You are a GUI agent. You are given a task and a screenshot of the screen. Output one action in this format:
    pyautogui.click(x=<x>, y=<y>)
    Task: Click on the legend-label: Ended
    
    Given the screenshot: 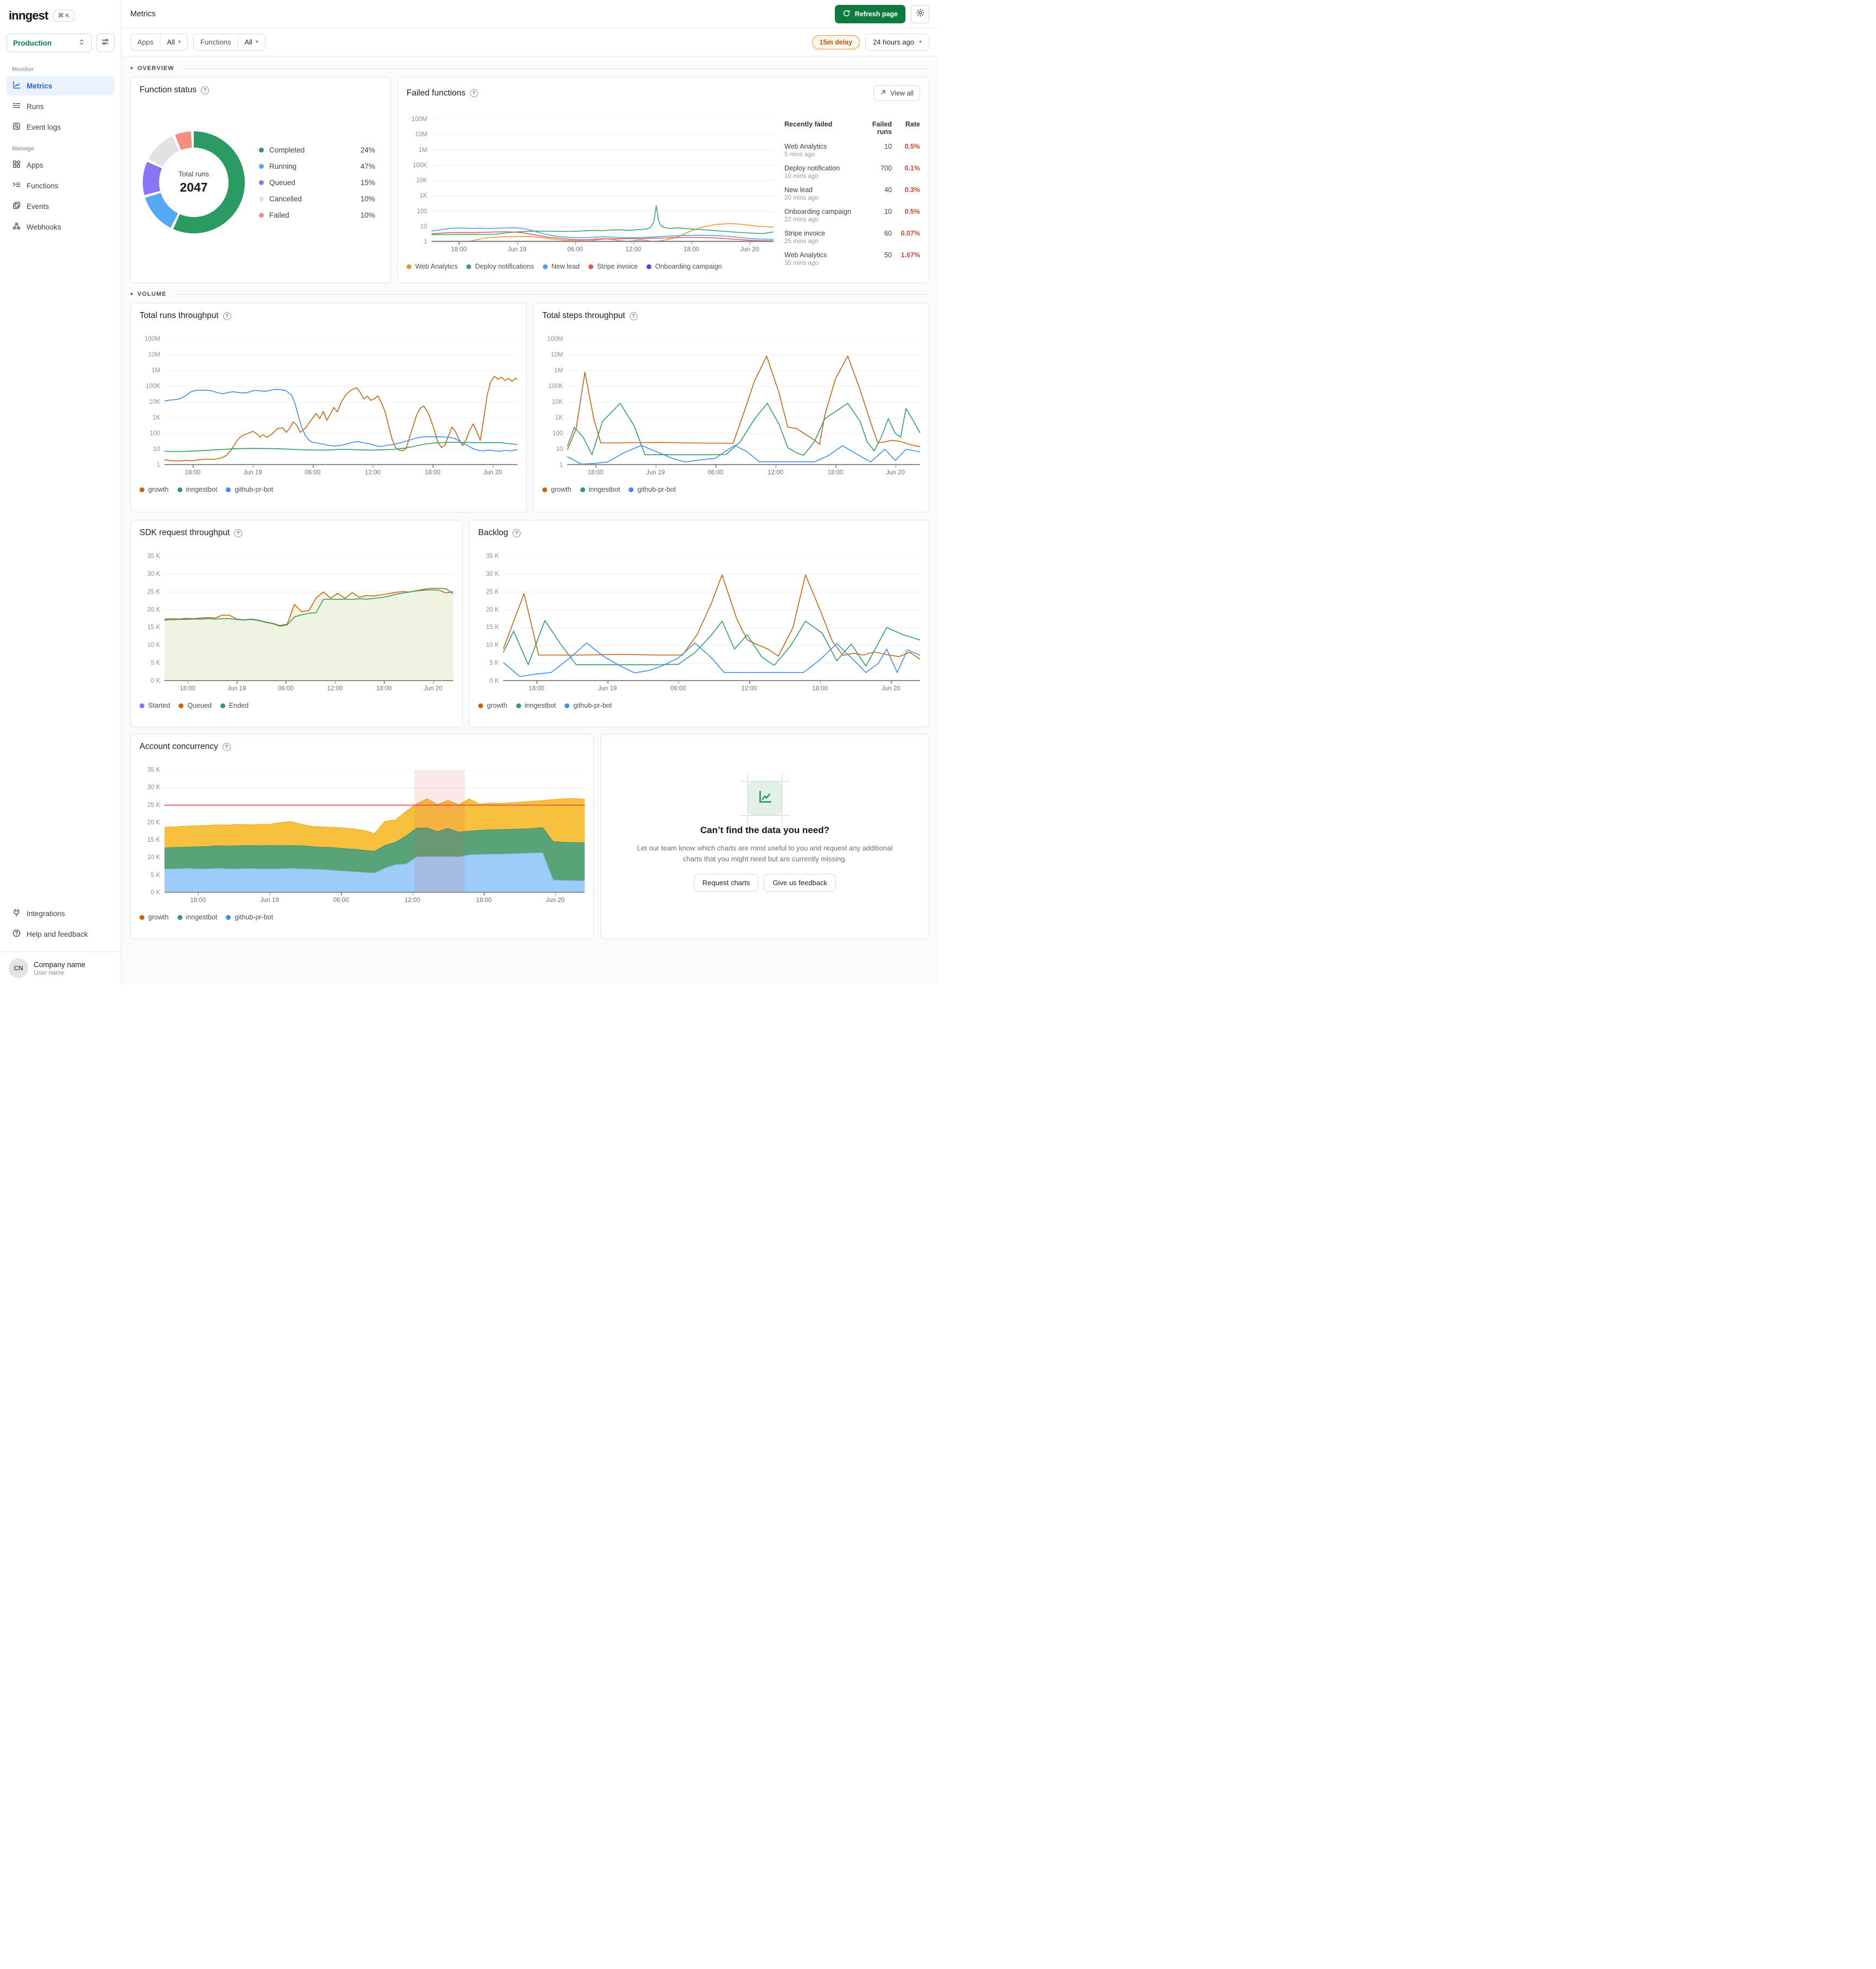 What is the action you would take?
    pyautogui.click(x=239, y=705)
    